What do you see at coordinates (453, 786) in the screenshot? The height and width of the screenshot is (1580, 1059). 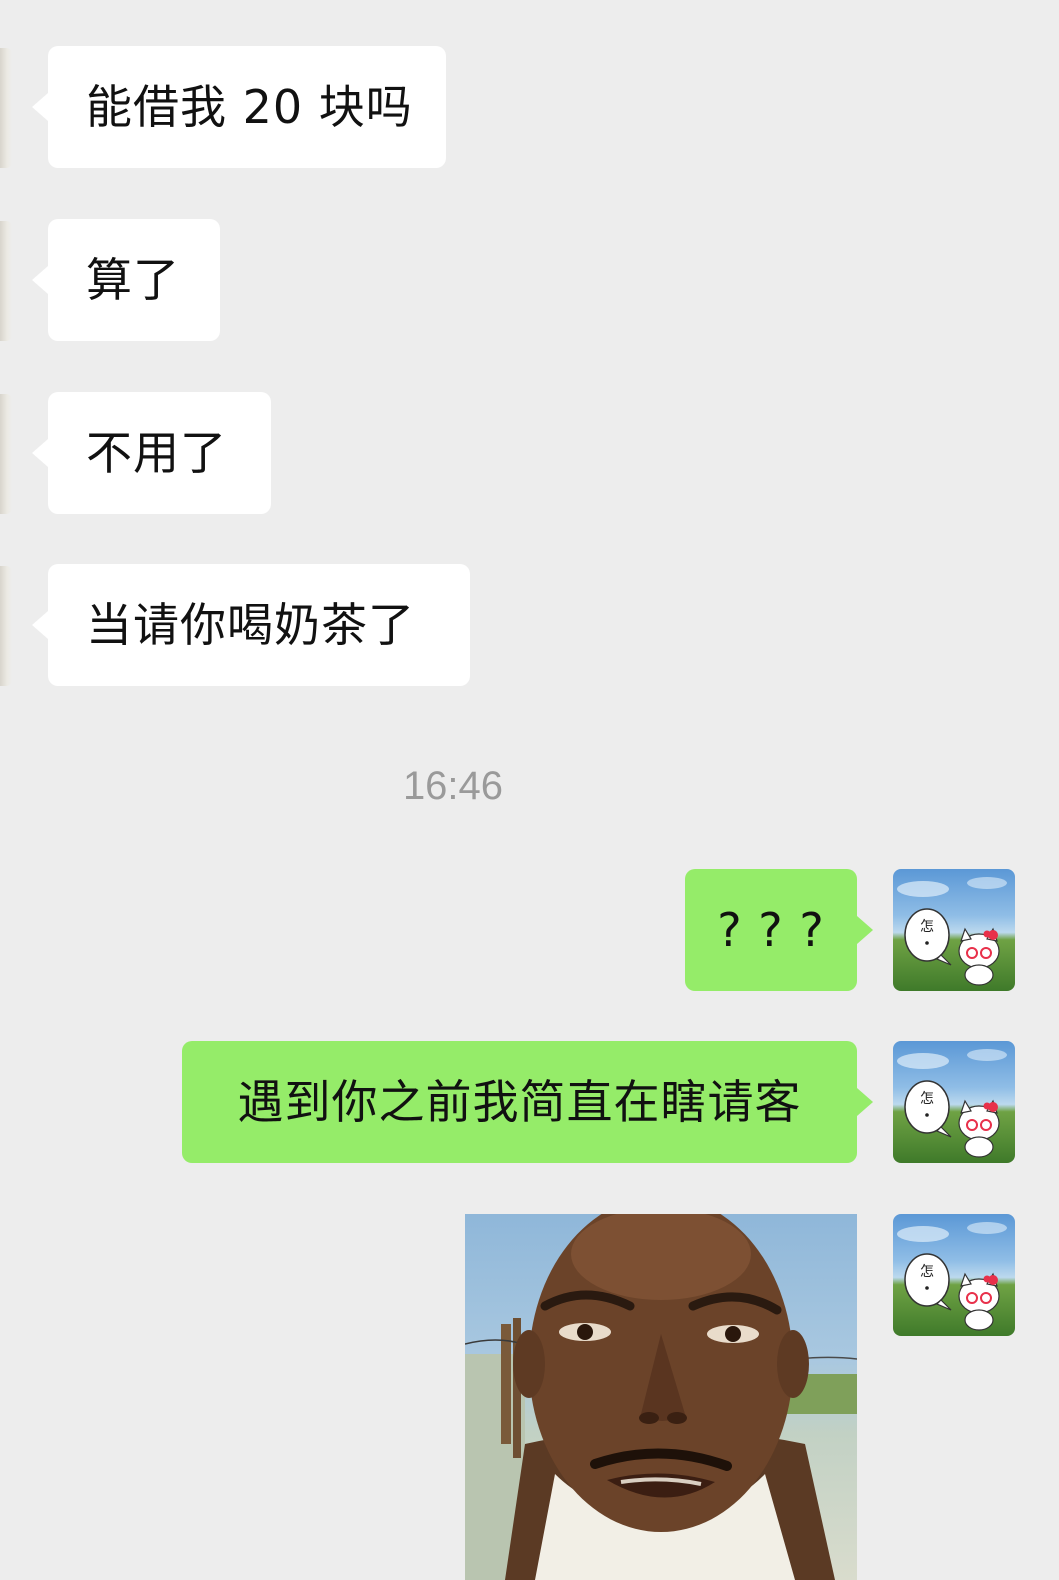 I see `message-timestamp: 16:46` at bounding box center [453, 786].